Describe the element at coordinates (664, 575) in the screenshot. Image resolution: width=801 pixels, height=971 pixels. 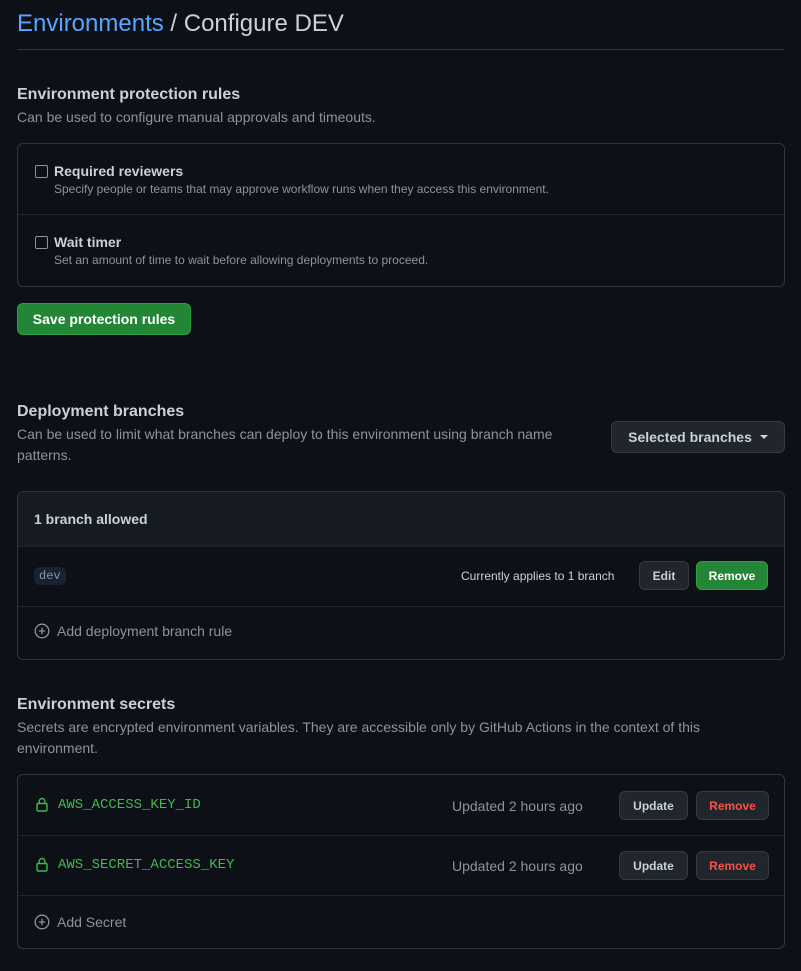
I see `edit-branch-rule-button: Edit` at that location.